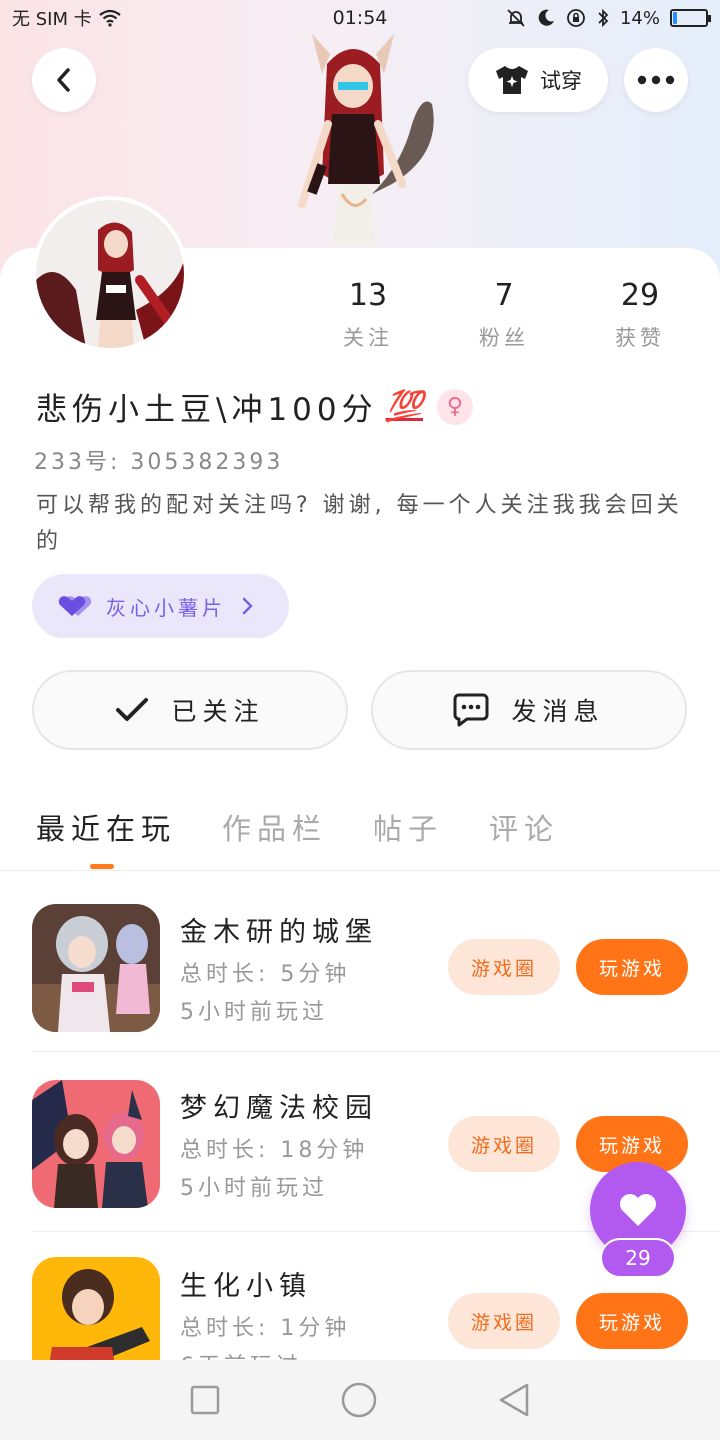 The image size is (720, 1440). I want to click on try-on-label: 试穿, so click(561, 81).